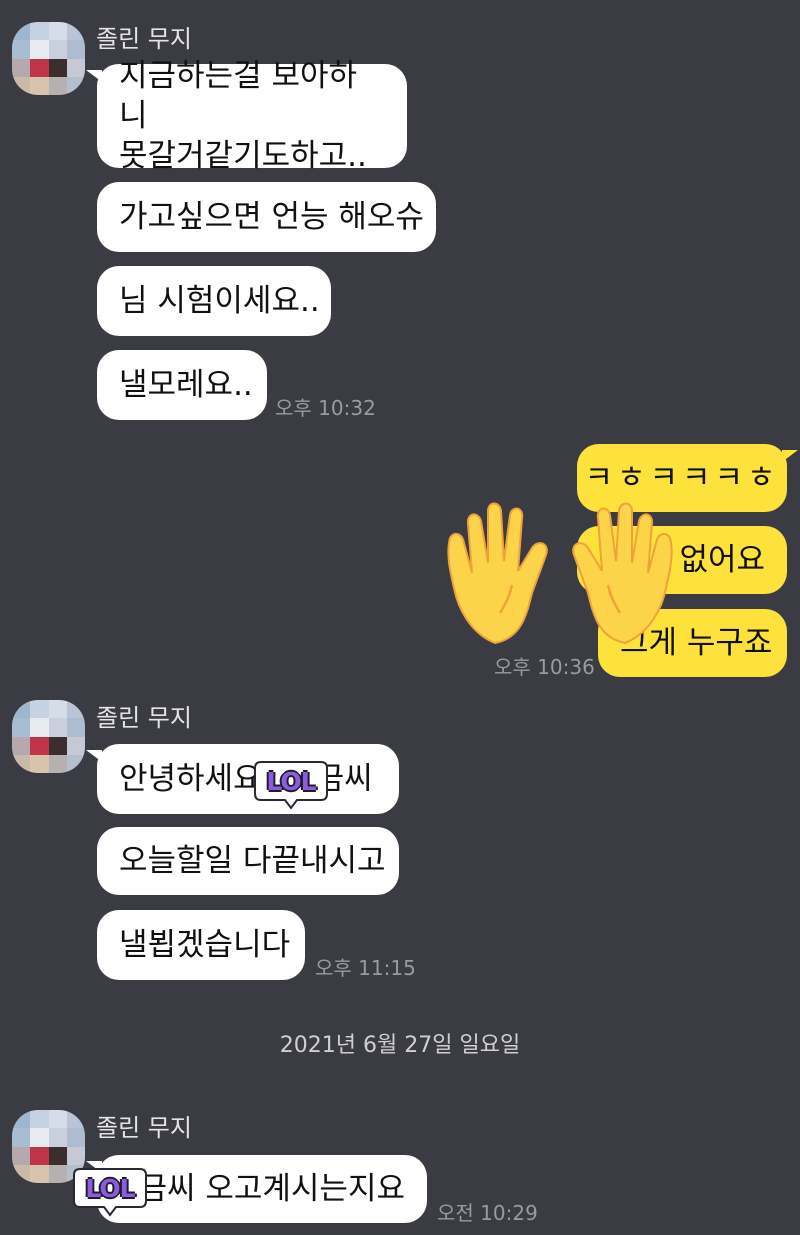  Describe the element at coordinates (325, 408) in the screenshot. I see `message-timestamp: 오후 10:32` at that location.